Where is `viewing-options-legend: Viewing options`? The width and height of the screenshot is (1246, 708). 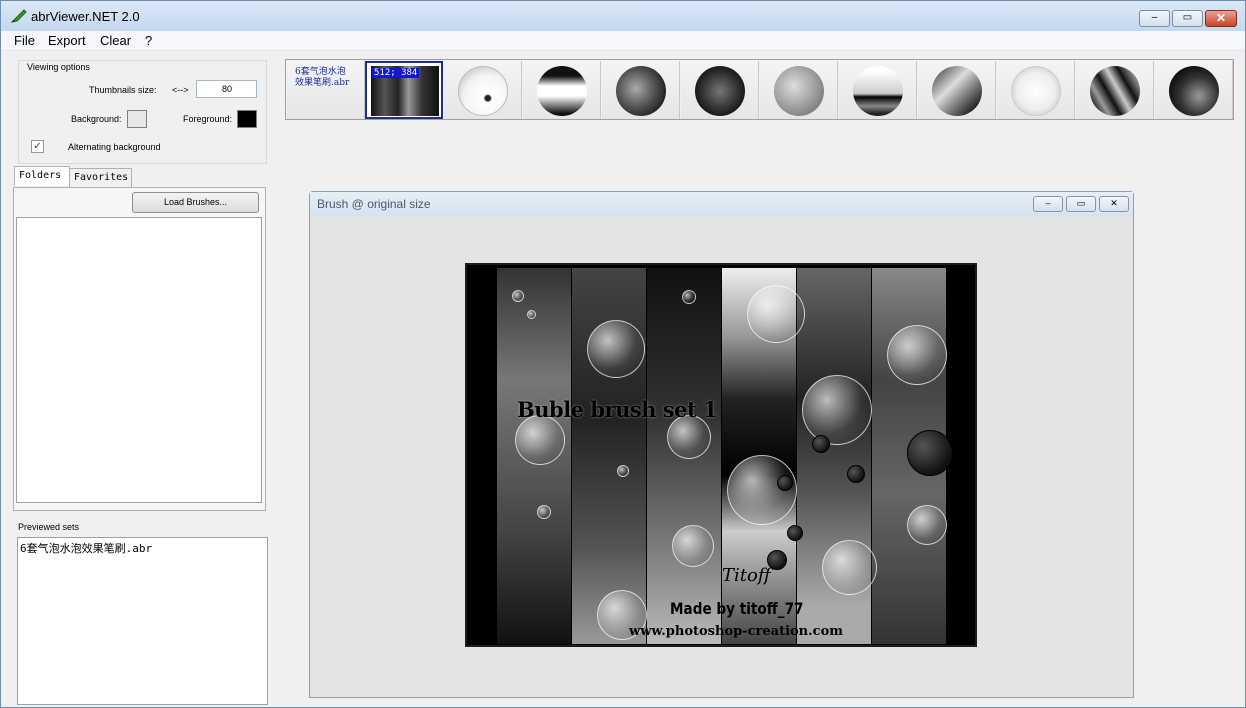 viewing-options-legend: Viewing options is located at coordinates (58, 67).